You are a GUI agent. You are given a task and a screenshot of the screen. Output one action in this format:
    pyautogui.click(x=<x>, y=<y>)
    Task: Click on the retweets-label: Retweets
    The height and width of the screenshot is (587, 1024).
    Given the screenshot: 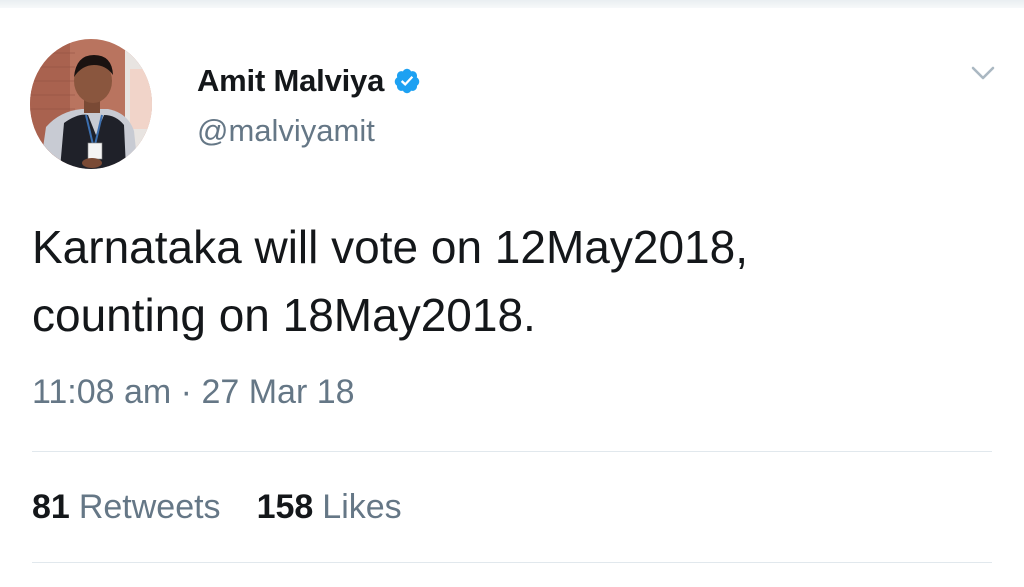 What is the action you would take?
    pyautogui.click(x=149, y=507)
    